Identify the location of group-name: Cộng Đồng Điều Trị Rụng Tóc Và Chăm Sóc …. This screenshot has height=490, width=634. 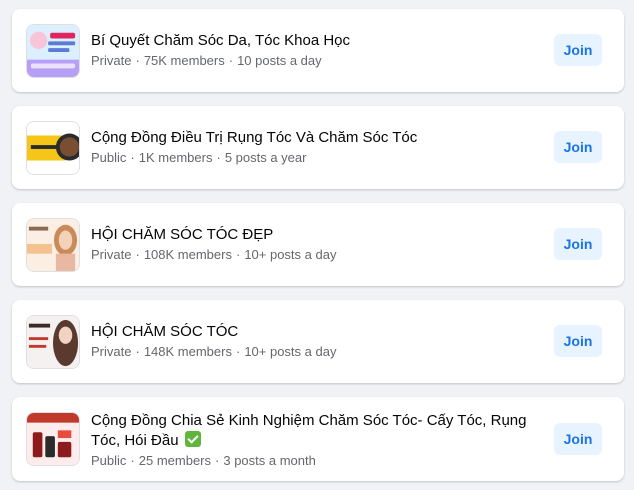
(316, 138).